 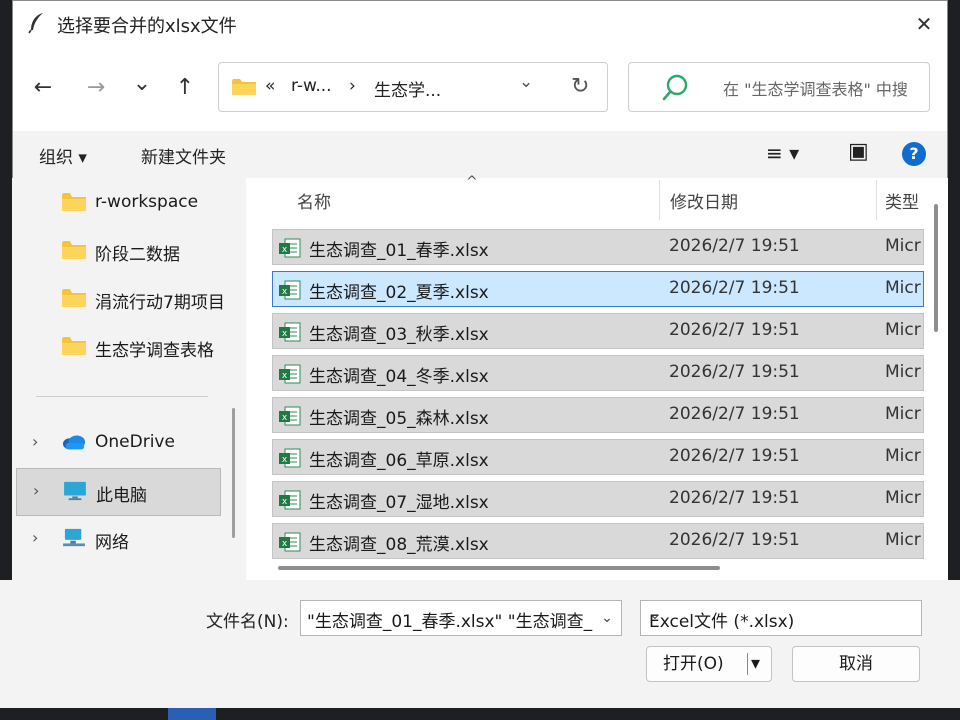 What do you see at coordinates (124, 300) in the screenshot?
I see `sidebar-item-trickle-project: 涓流行动7期项目` at bounding box center [124, 300].